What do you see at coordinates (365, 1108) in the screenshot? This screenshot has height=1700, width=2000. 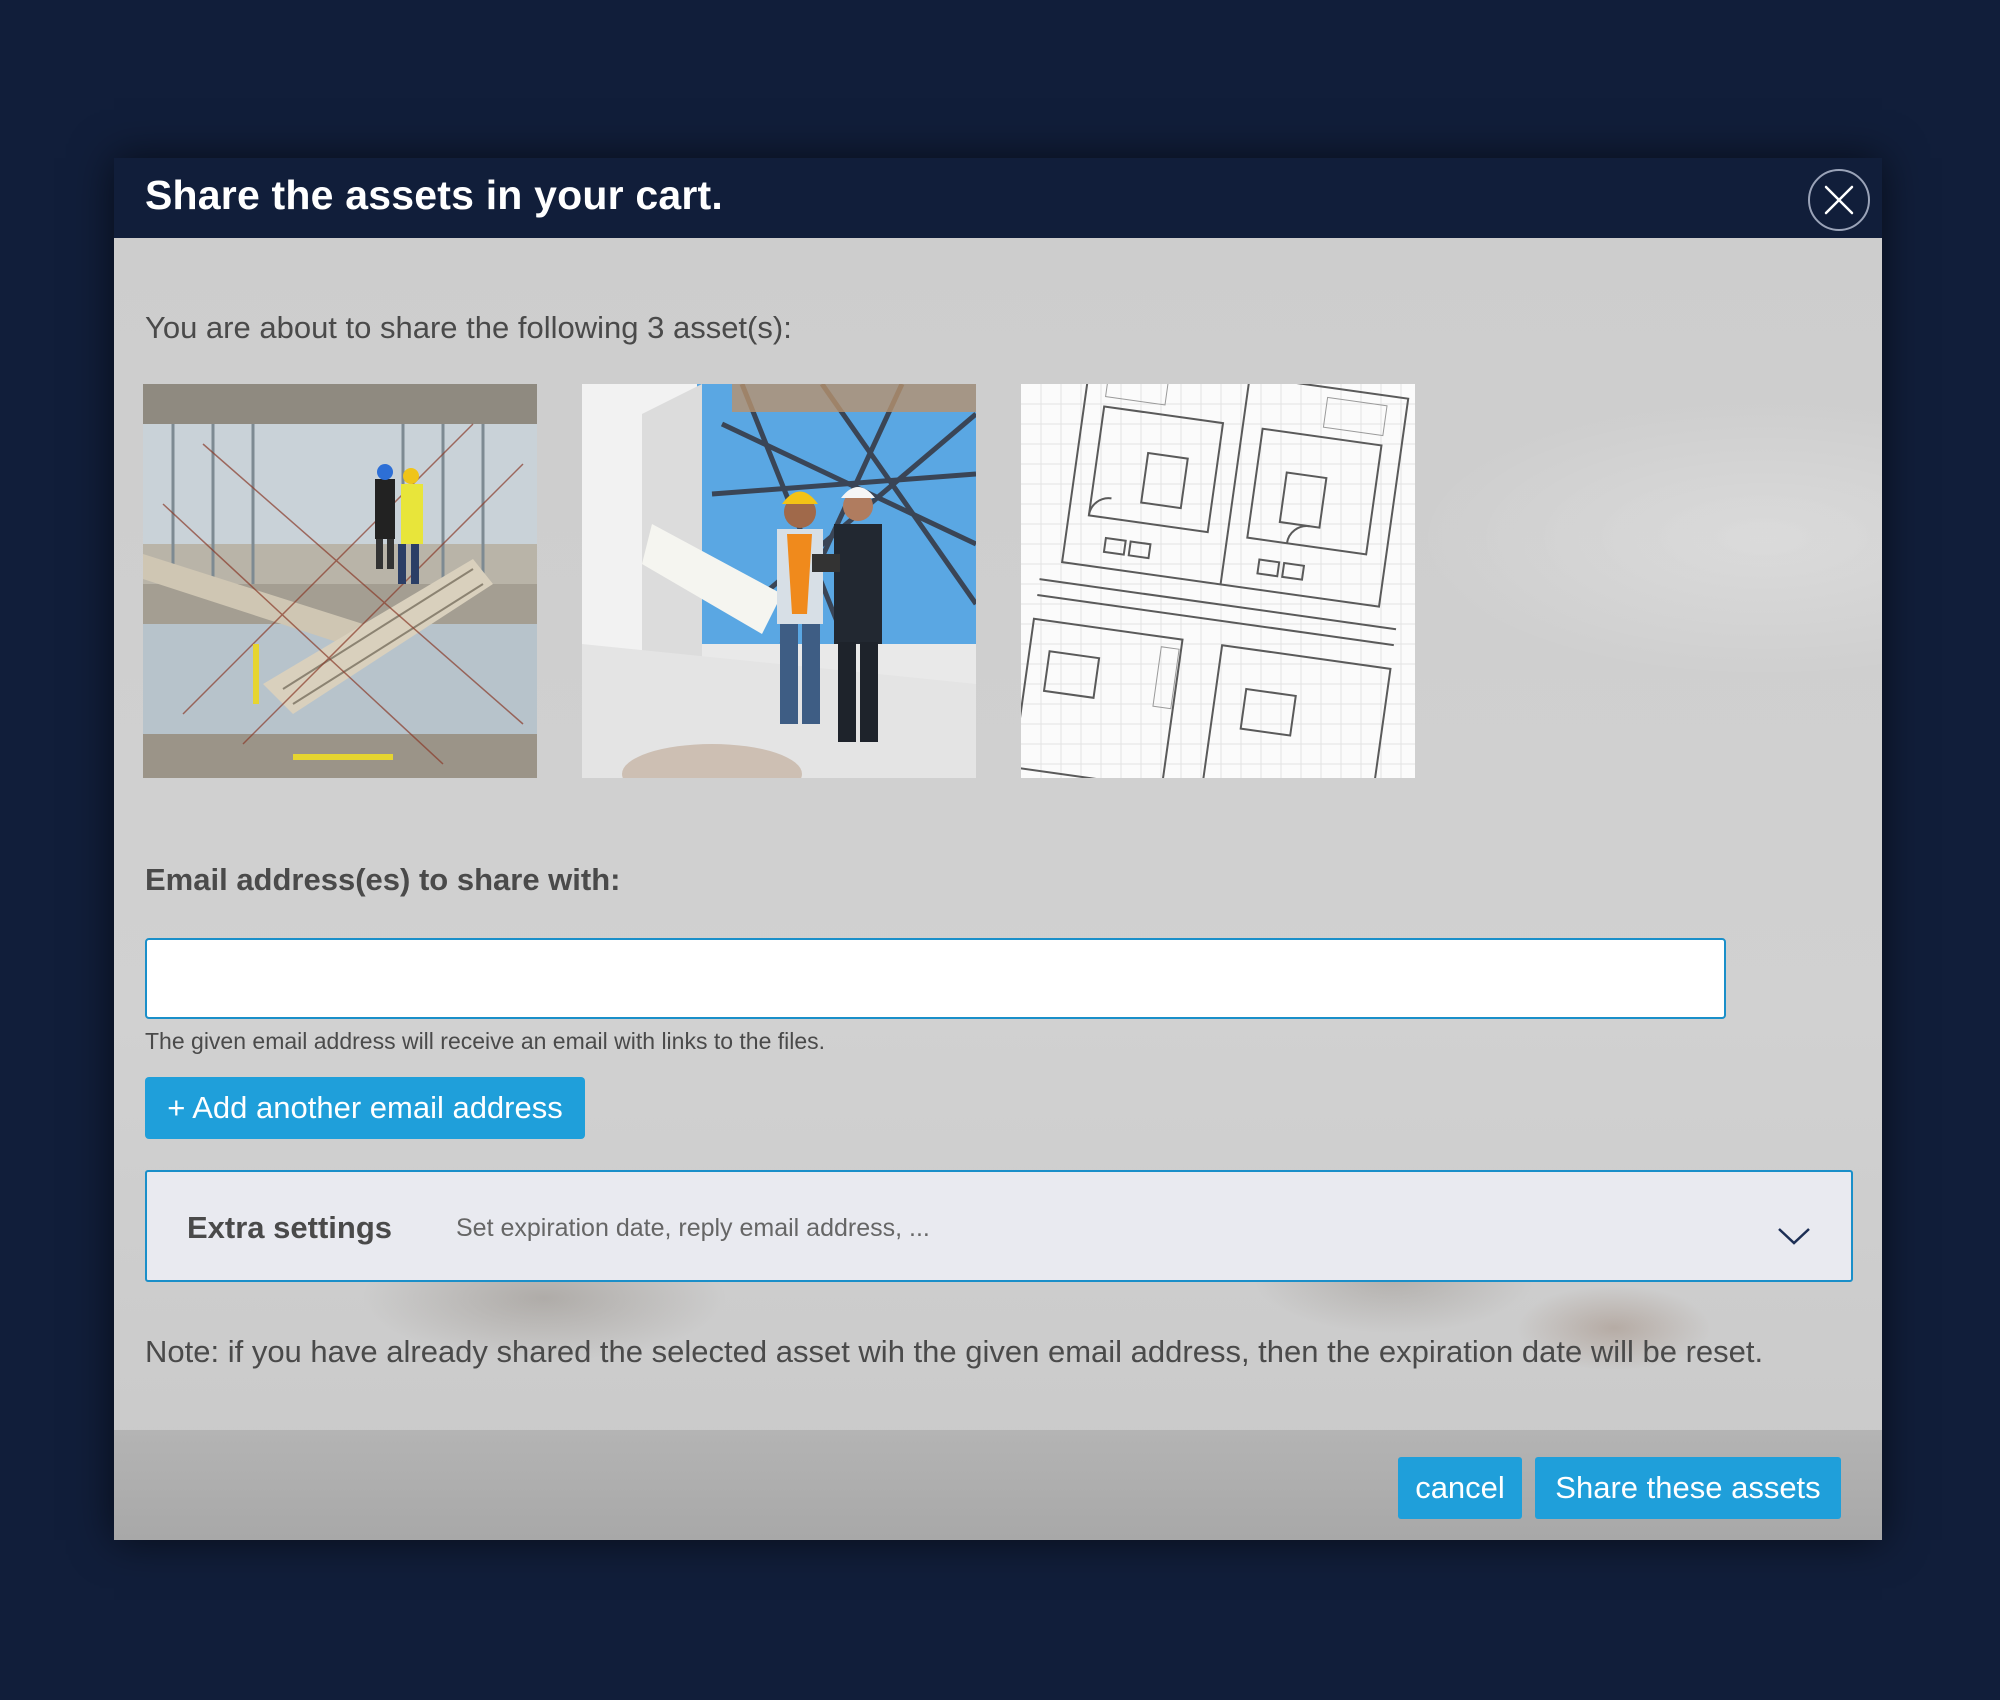 I see `add-email-button: + Add another email address` at bounding box center [365, 1108].